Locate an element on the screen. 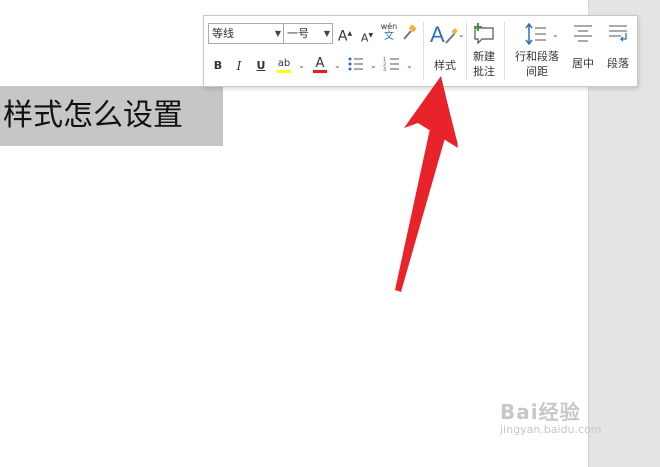 The image size is (660, 467). baidu-watermark: Bai经验 jingyan.baidu.com is located at coordinates (551, 416).